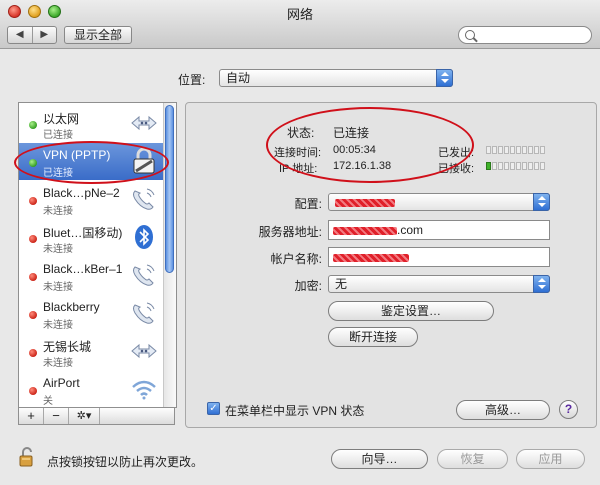 The image size is (600, 485). What do you see at coordinates (300, 24) in the screenshot?
I see `window-titlebar: 网络 ◀ ▶ 显示全部` at bounding box center [300, 24].